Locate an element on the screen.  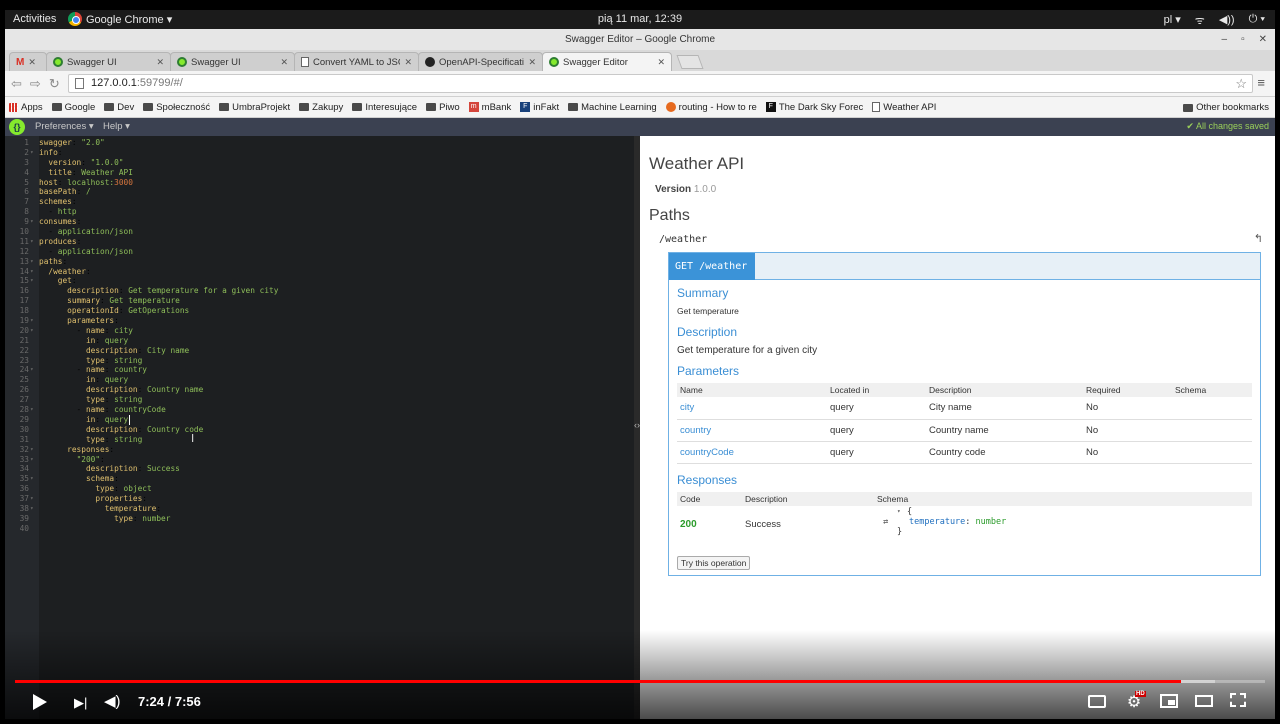
param-name-link: countryCode is located at coordinates (707, 452).